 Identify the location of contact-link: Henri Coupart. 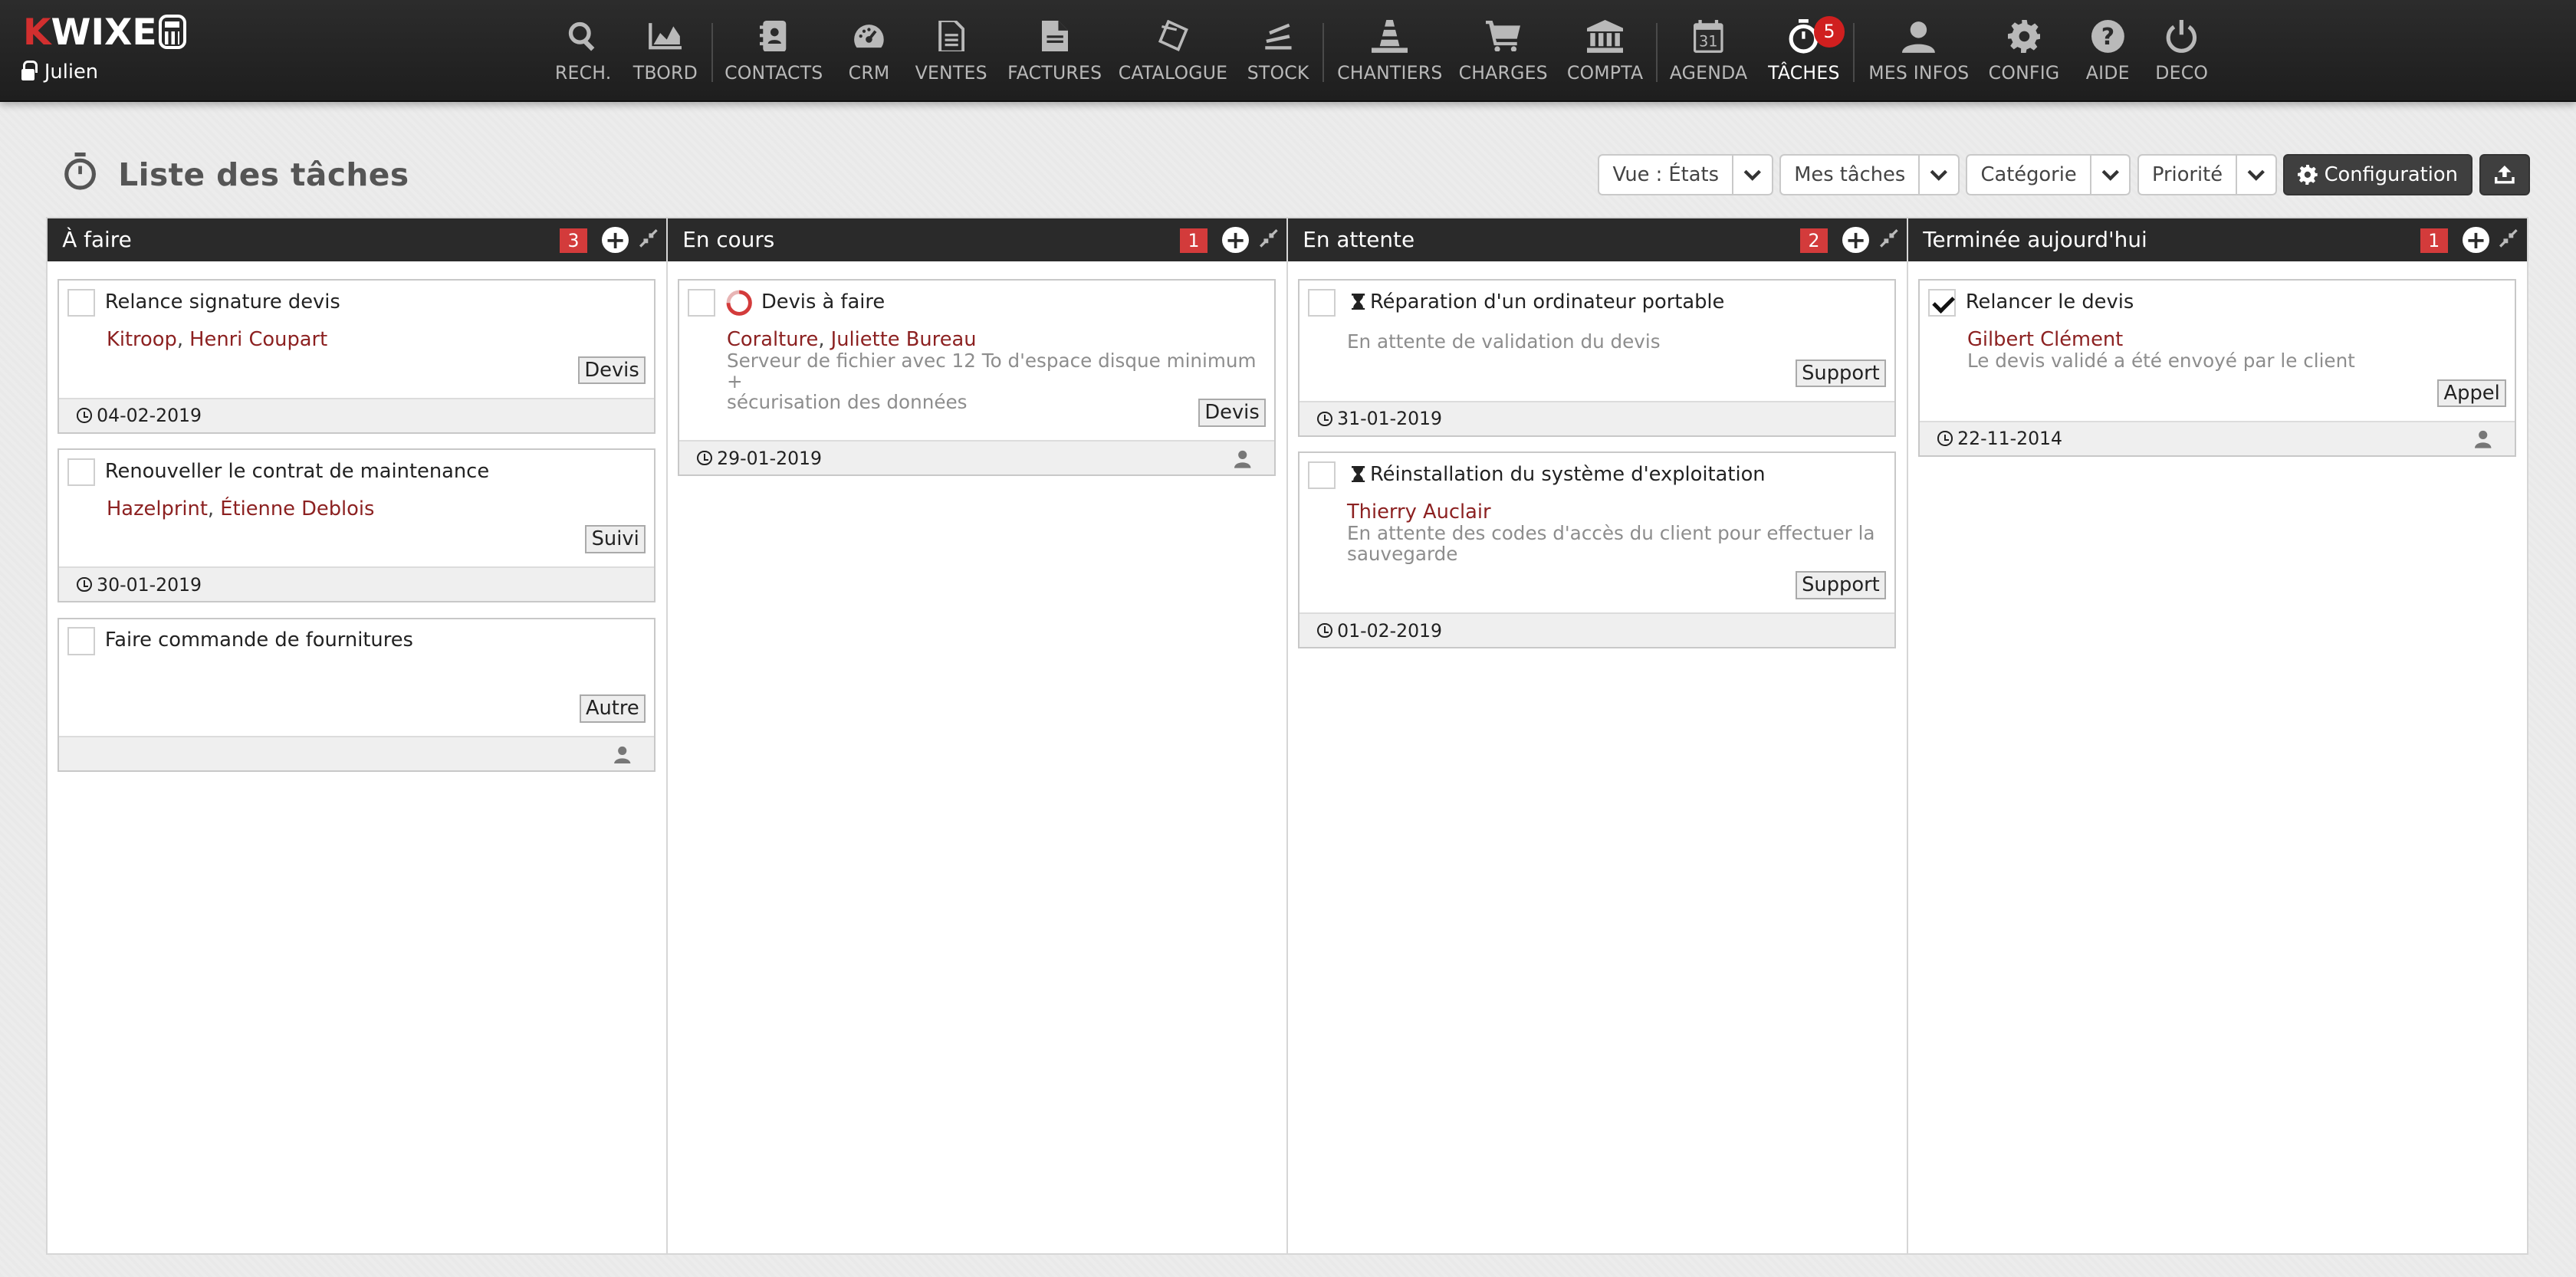
(258, 339).